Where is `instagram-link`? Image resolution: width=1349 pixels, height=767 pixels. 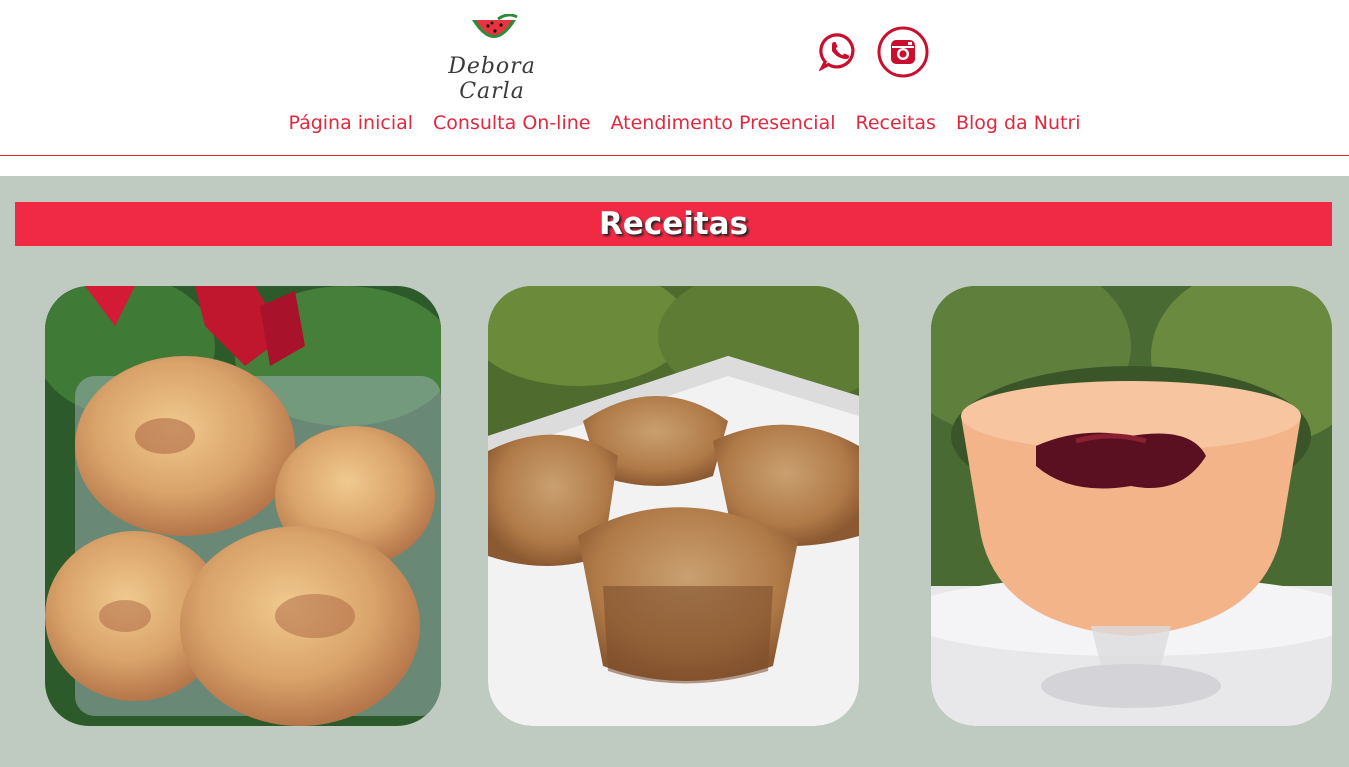 instagram-link is located at coordinates (903, 52).